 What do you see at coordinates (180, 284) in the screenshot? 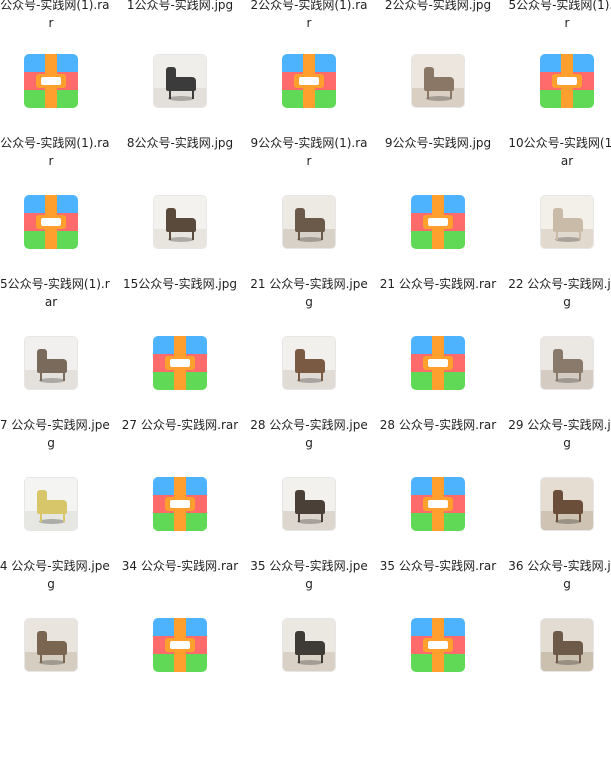
I see `file-name: 15公众号-实践网.jpg` at bounding box center [180, 284].